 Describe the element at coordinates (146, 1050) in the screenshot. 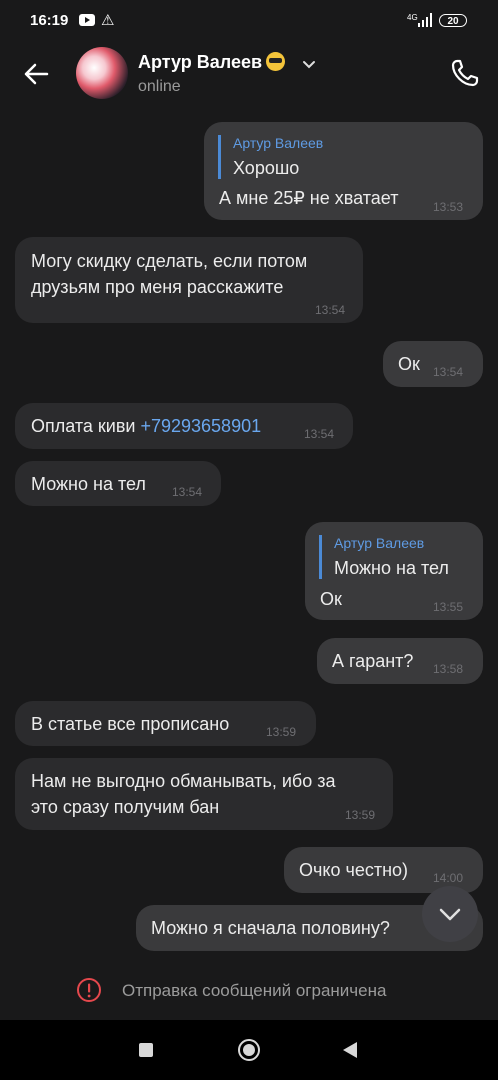

I see `recents-square-icon` at that location.